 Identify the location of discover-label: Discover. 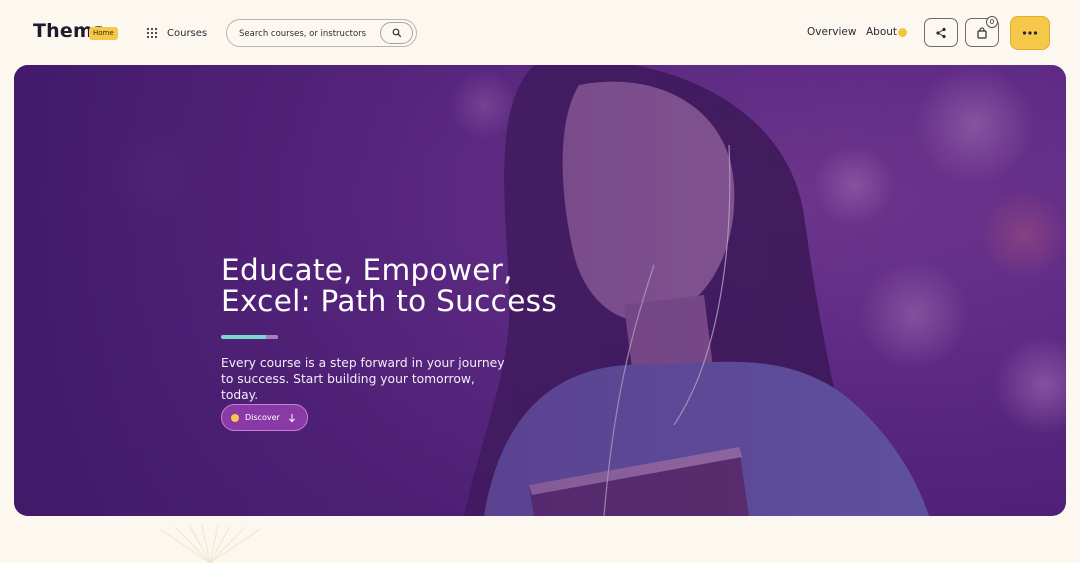
(262, 417).